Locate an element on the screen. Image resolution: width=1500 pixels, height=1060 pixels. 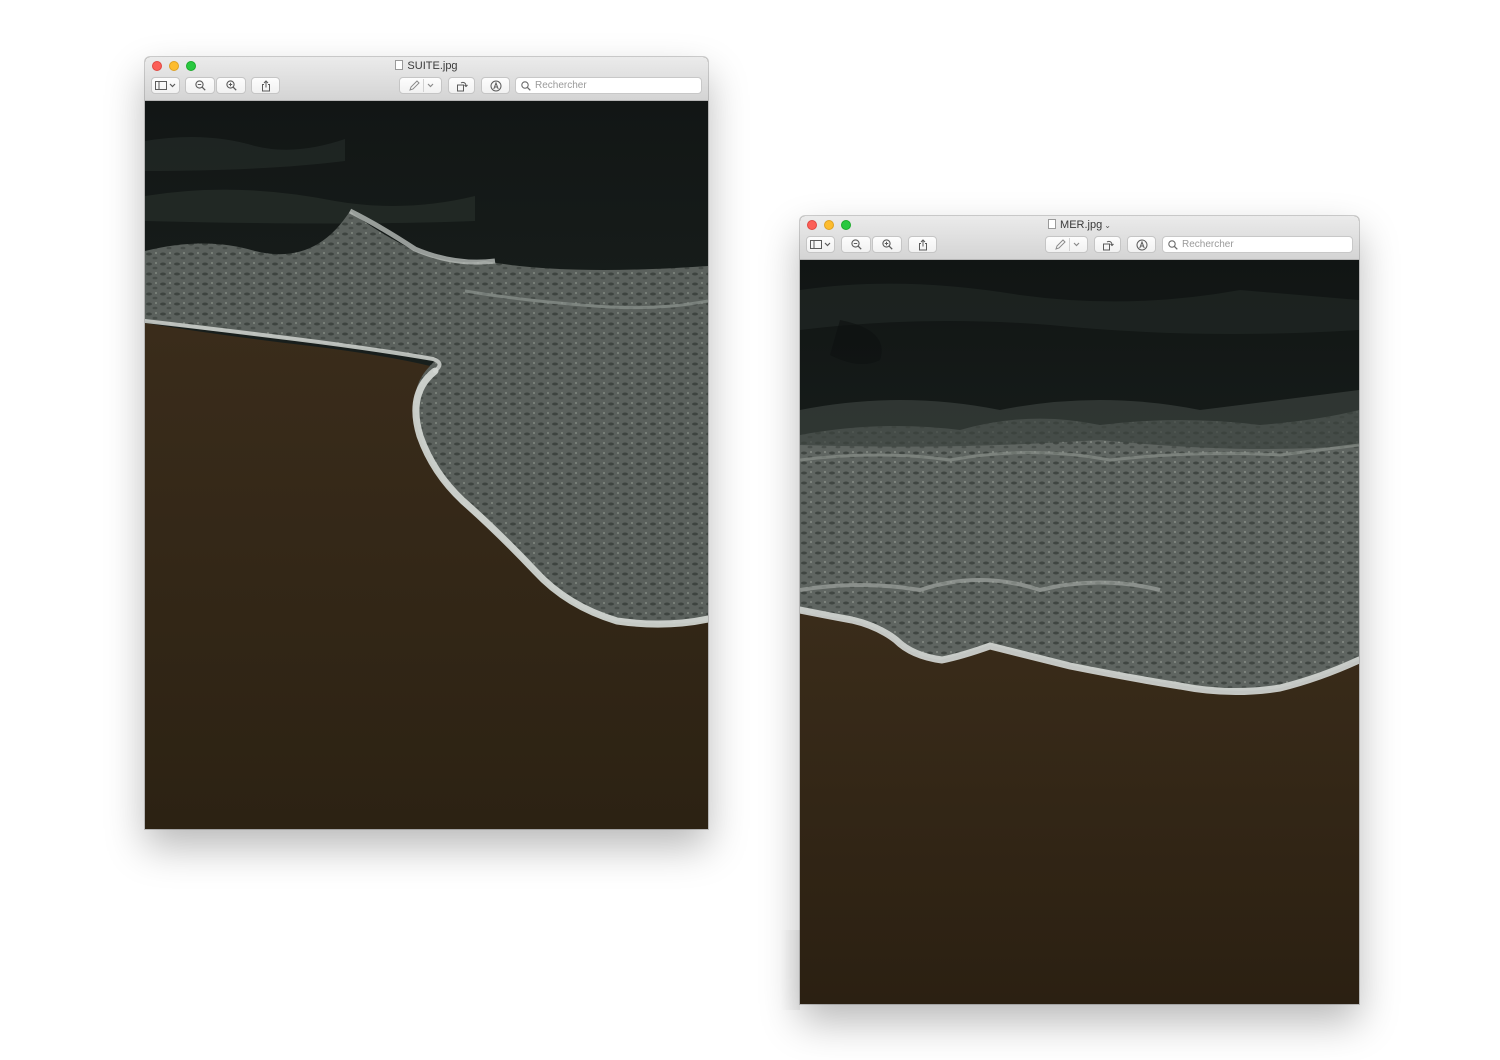
window-titlebar: SUITE.jpg Rechercher is located at coordinates (426, 79).